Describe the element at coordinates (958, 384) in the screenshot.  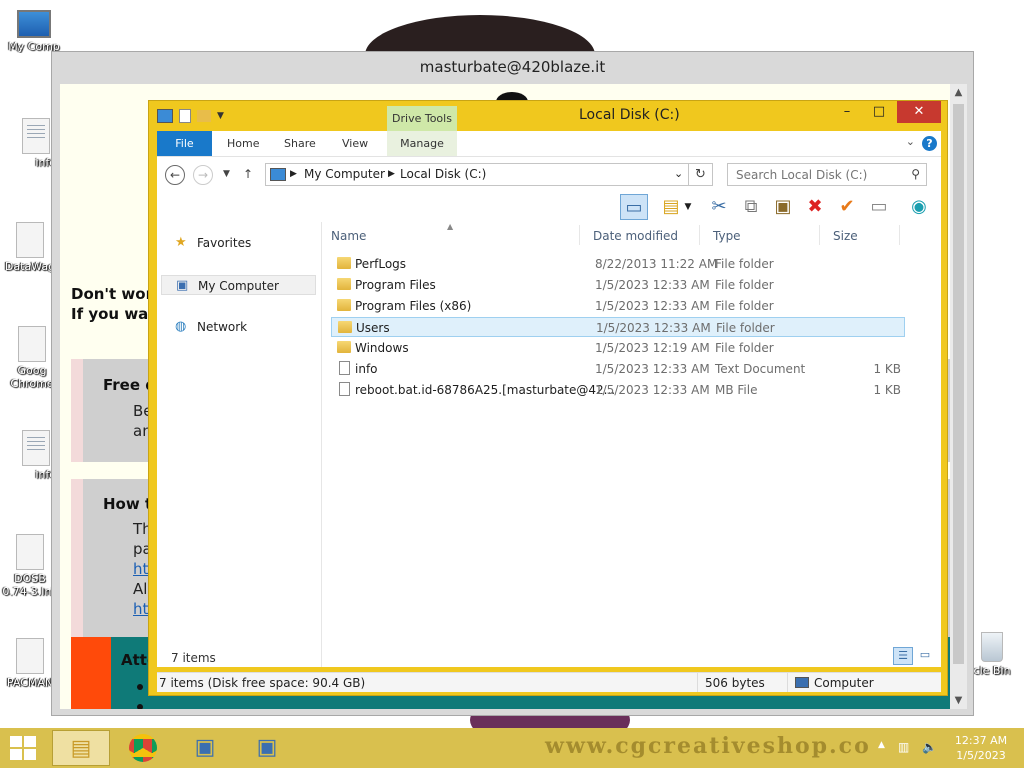
I see `scroll-thumb` at that location.